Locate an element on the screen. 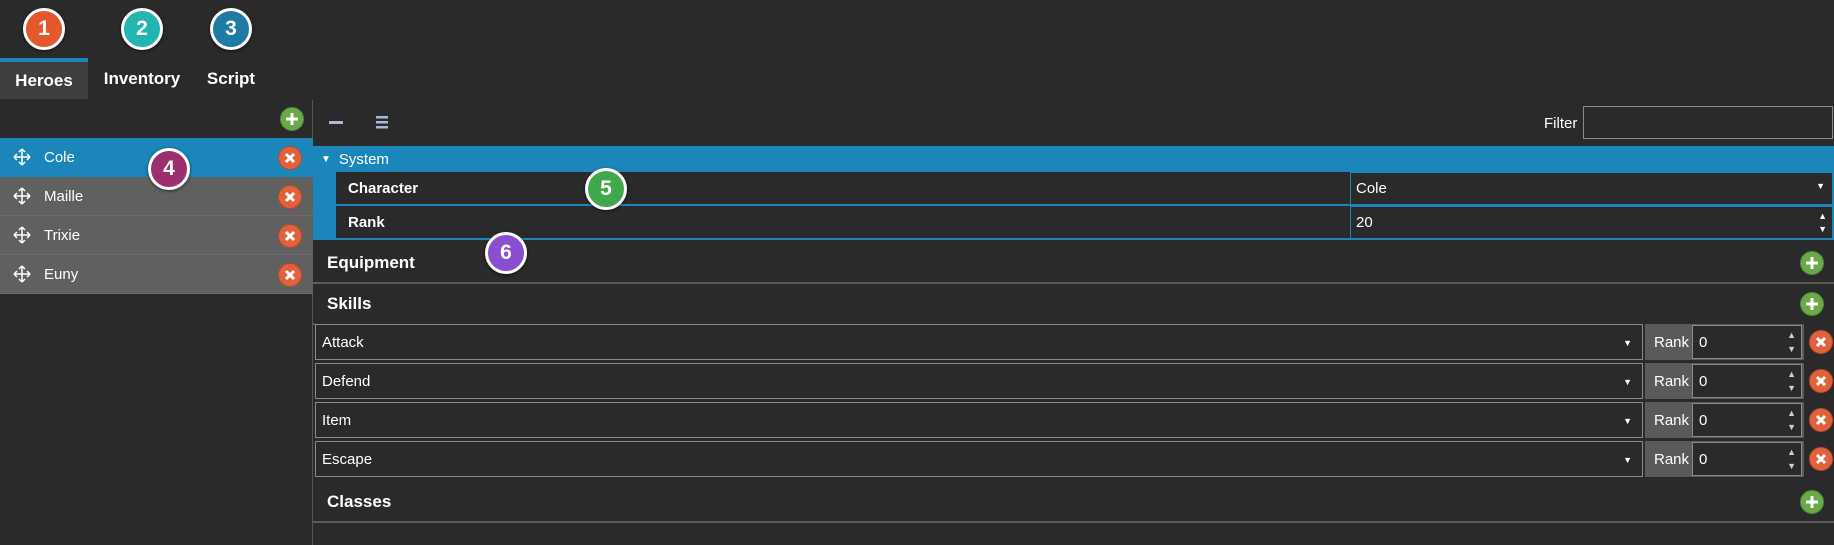 This screenshot has height=545, width=1834. rank-stepper: 20 ▲ ▼ is located at coordinates (1591, 222).